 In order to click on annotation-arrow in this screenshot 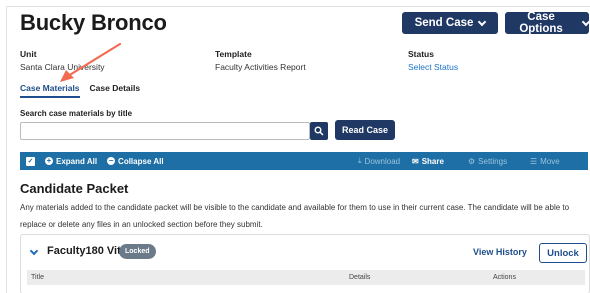, I will do `click(91, 62)`.